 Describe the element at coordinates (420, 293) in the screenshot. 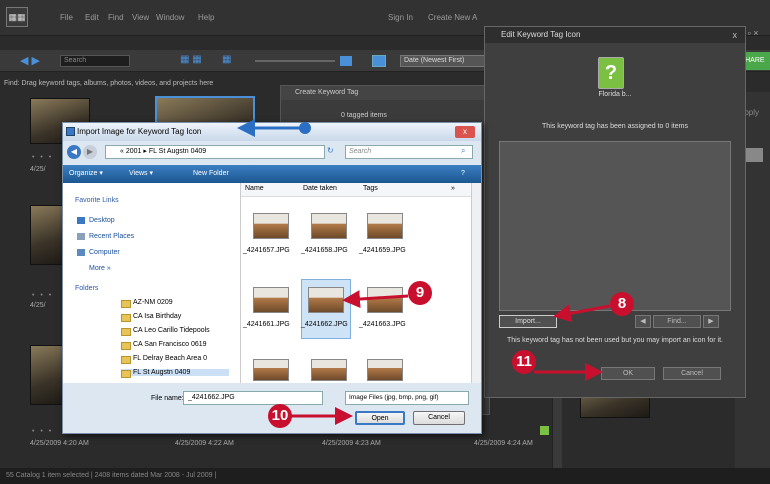

I see `callout-9: 9` at that location.